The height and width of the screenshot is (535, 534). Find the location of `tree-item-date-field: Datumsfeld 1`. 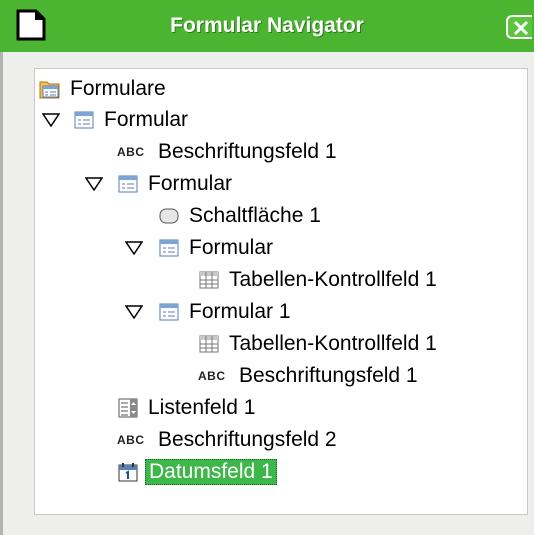

tree-item-date-field: Datumsfeld 1 is located at coordinates (197, 472).